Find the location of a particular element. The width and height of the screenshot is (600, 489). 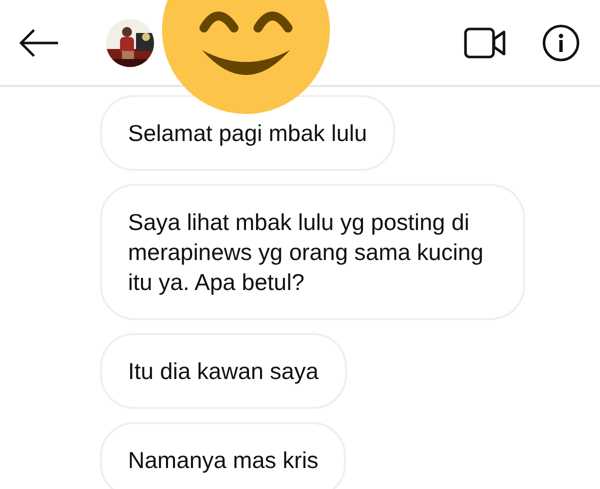

message-bubble: Selamat pagi mbak lulu is located at coordinates (248, 133).